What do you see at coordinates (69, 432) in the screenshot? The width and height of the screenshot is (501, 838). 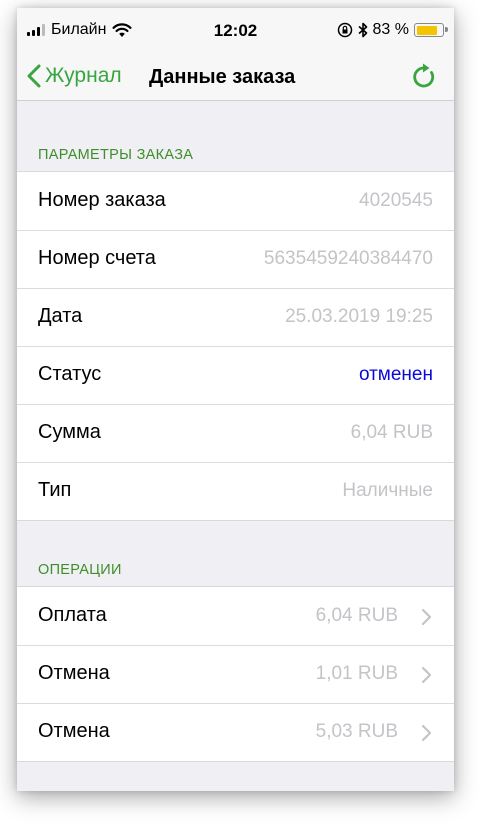 I see `row-label: Сумма` at bounding box center [69, 432].